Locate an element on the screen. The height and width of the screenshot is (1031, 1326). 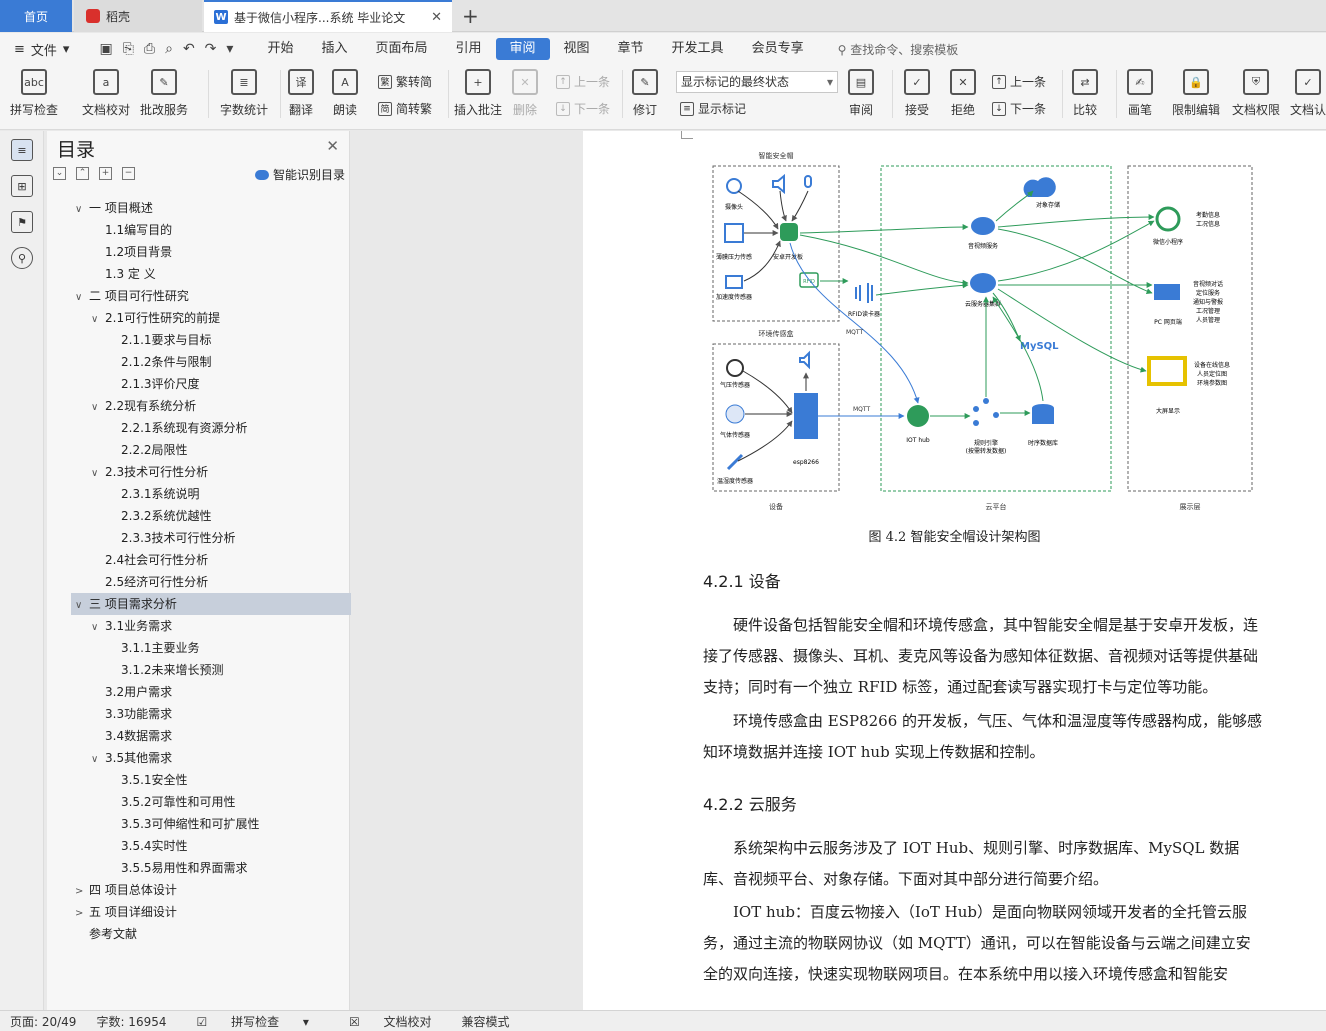
menu-tab-2: 页面布局 is located at coordinates (401, 49).